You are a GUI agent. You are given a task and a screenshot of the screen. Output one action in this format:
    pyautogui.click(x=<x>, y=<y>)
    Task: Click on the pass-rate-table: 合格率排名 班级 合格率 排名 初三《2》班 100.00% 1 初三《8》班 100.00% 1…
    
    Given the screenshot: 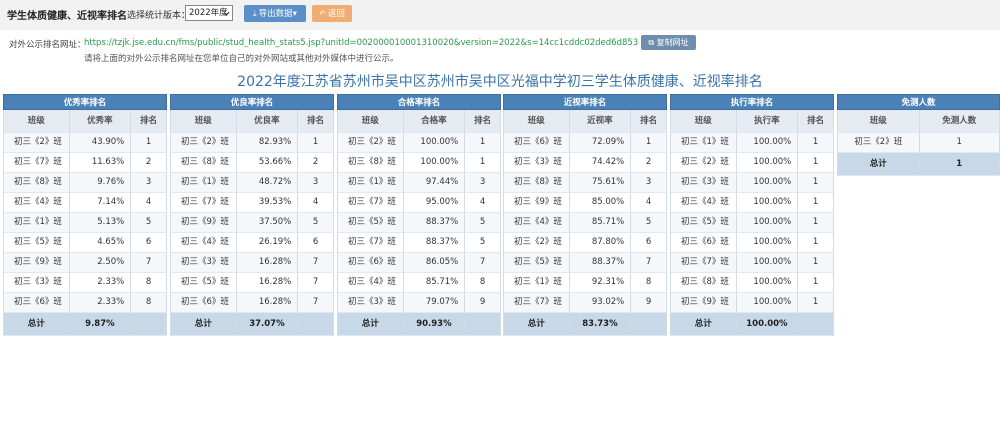 What is the action you would take?
    pyautogui.click(x=419, y=215)
    